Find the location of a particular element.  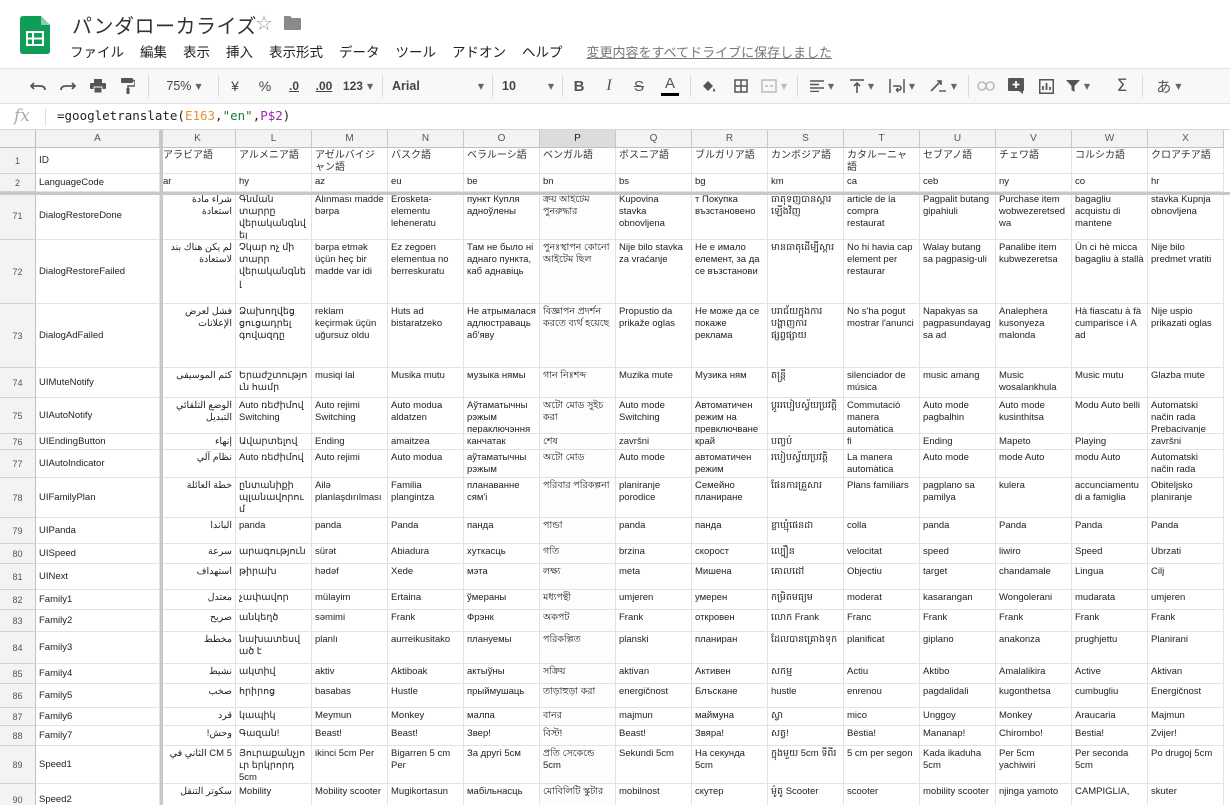

cell-q73: Propustio da prikaže oglas is located at coordinates (654, 336).